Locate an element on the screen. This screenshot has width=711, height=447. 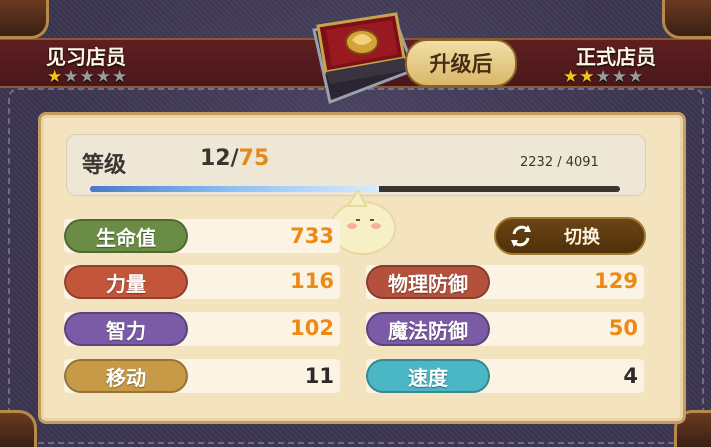
stat-value-physical-defense: 129 is located at coordinates (616, 281).